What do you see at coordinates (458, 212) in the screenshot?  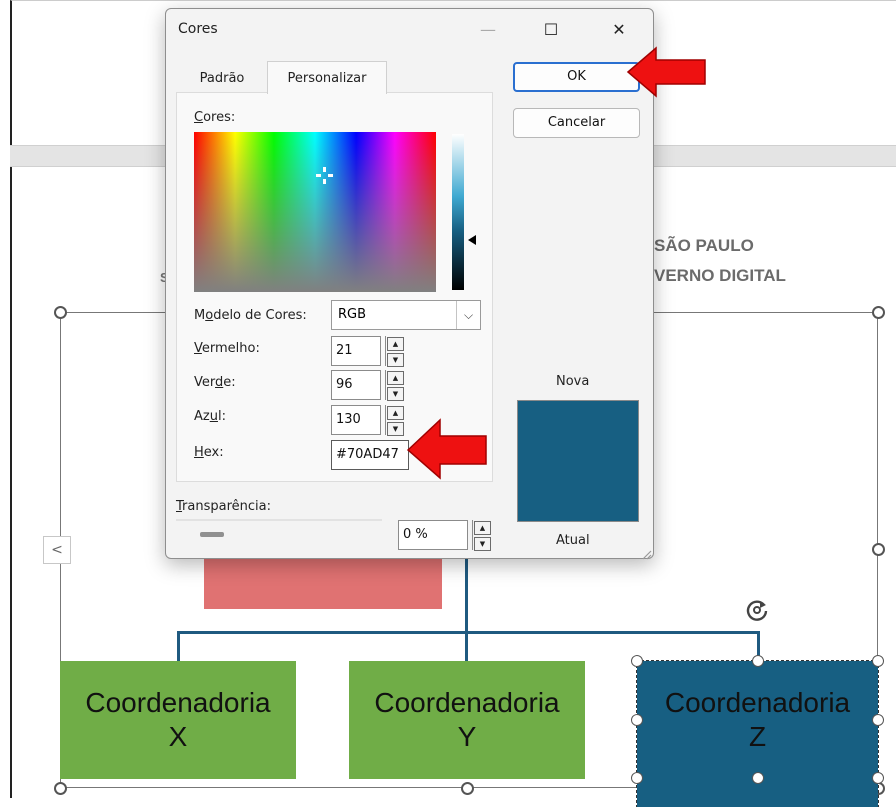 I see `luminance-slider` at bounding box center [458, 212].